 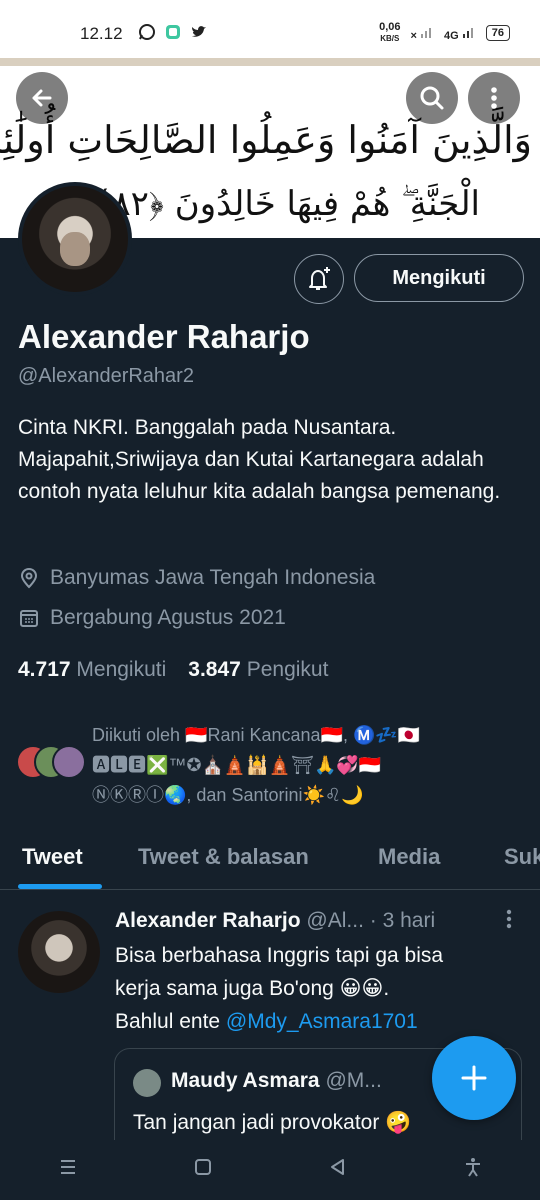 I want to click on followers-stat: 3.847 Pengikut, so click(x=258, y=670).